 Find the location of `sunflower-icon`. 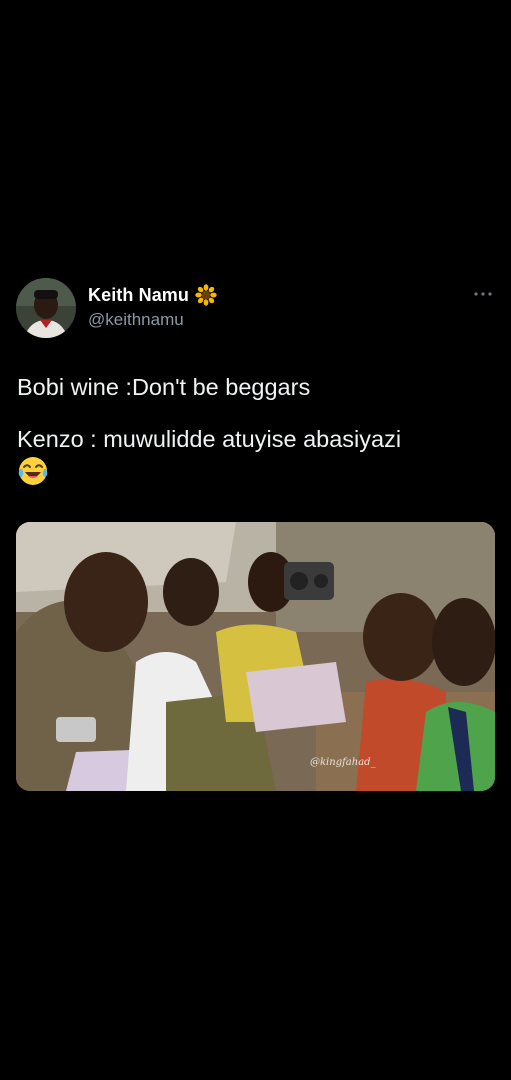

sunflower-icon is located at coordinates (206, 295).